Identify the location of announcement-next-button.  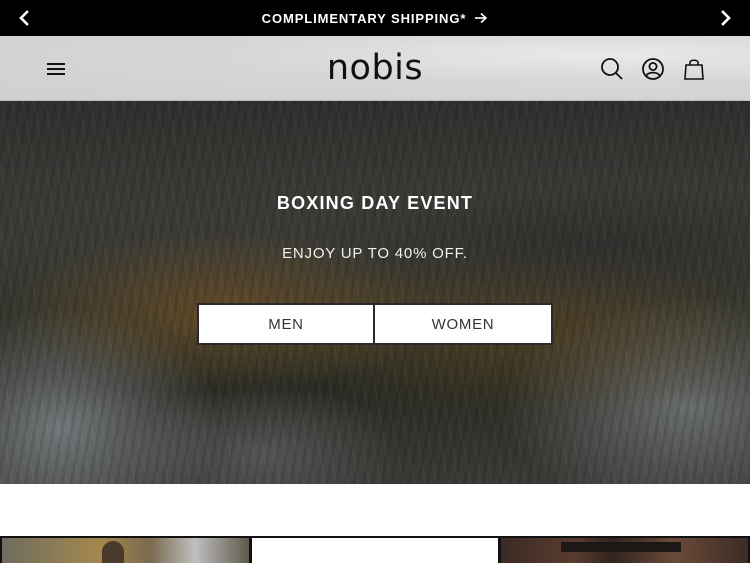
(726, 18).